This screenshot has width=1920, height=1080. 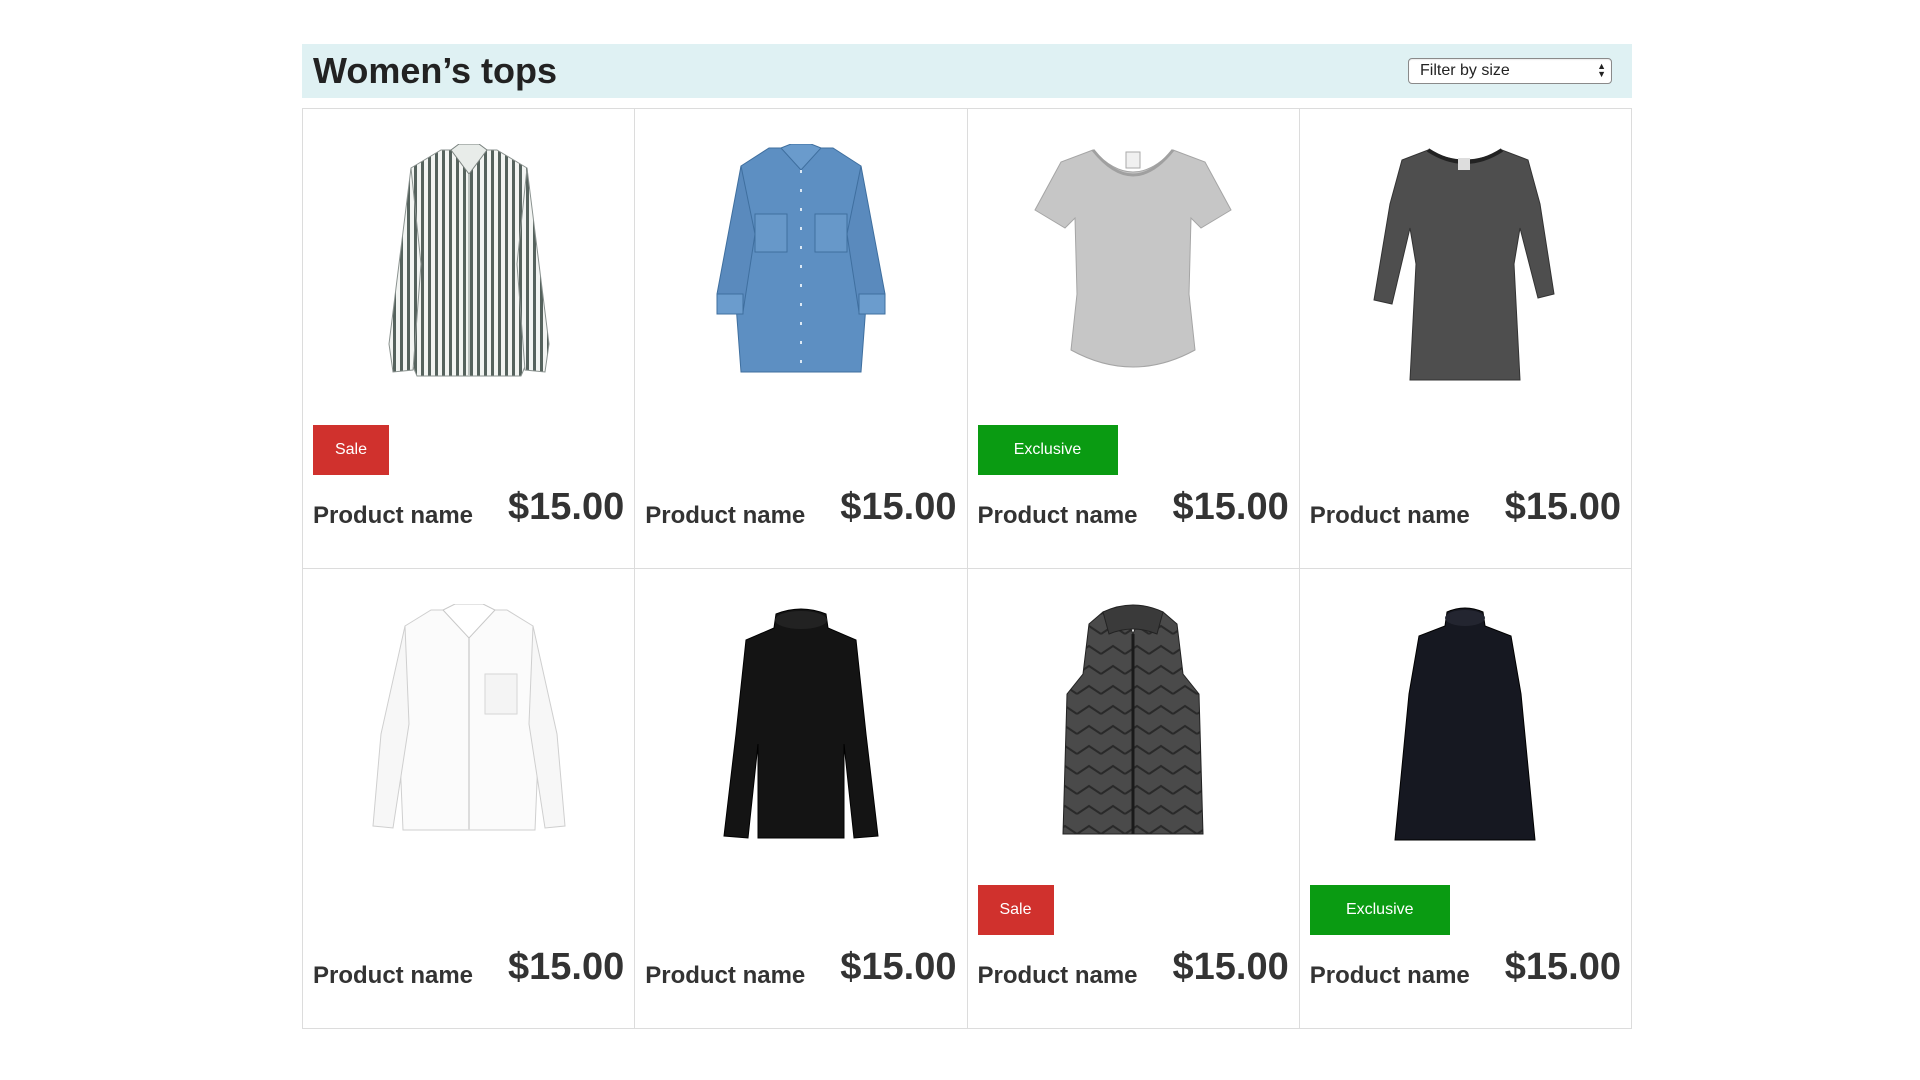 What do you see at coordinates (468, 724) in the screenshot?
I see `product-image-white-shirt` at bounding box center [468, 724].